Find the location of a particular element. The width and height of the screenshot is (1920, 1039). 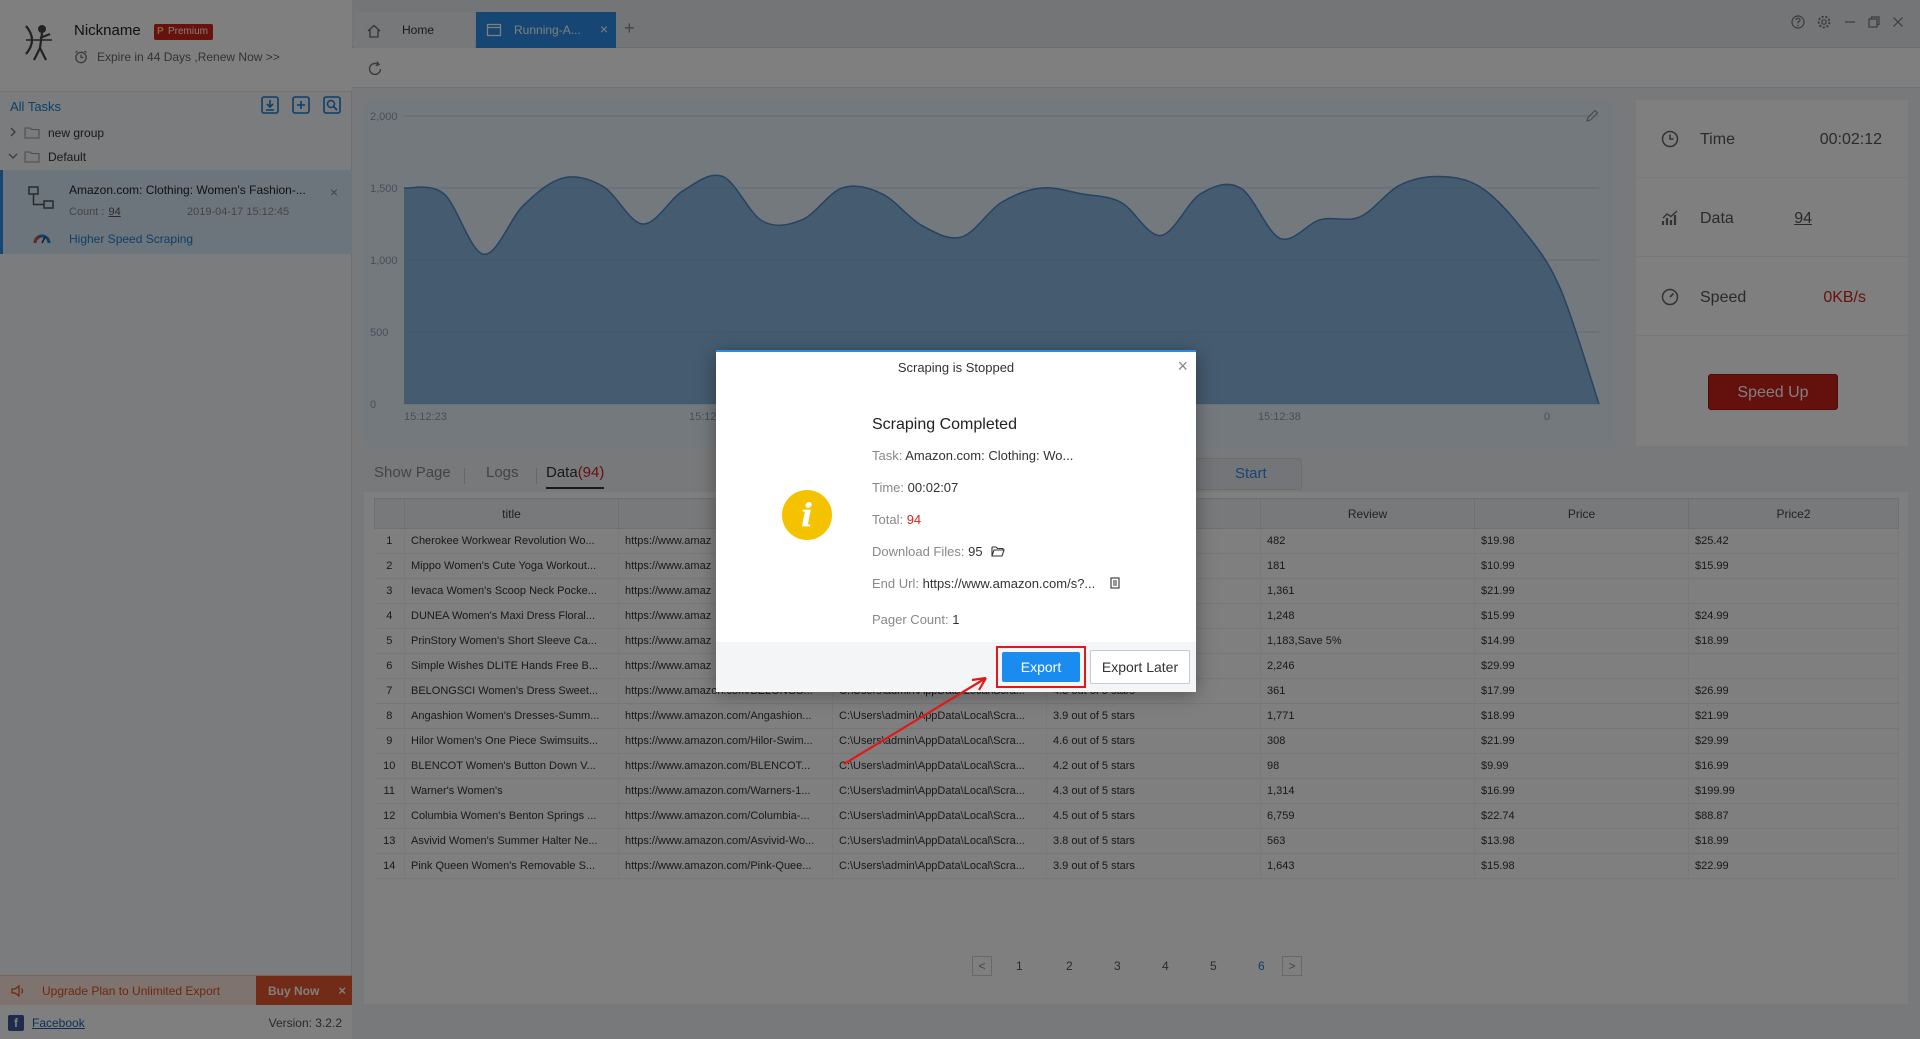

dialog-files-row: Download Files: 95 is located at coordinates (938, 551).